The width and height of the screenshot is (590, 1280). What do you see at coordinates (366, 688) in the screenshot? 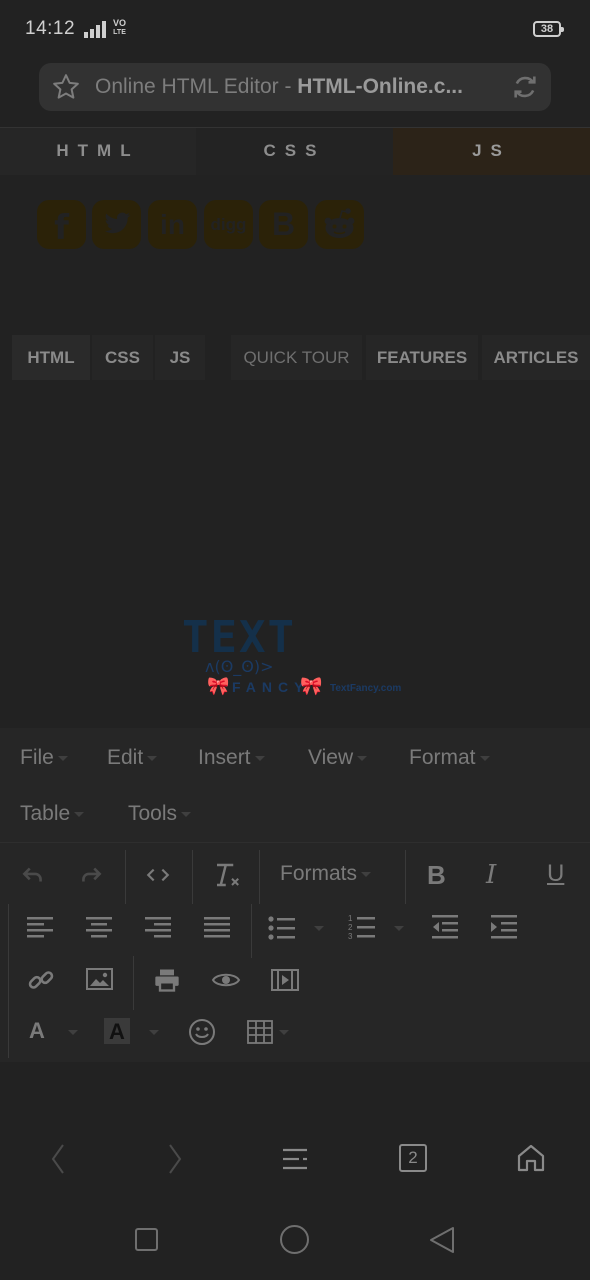
I see `logo-domain: TextFancy.com` at bounding box center [366, 688].